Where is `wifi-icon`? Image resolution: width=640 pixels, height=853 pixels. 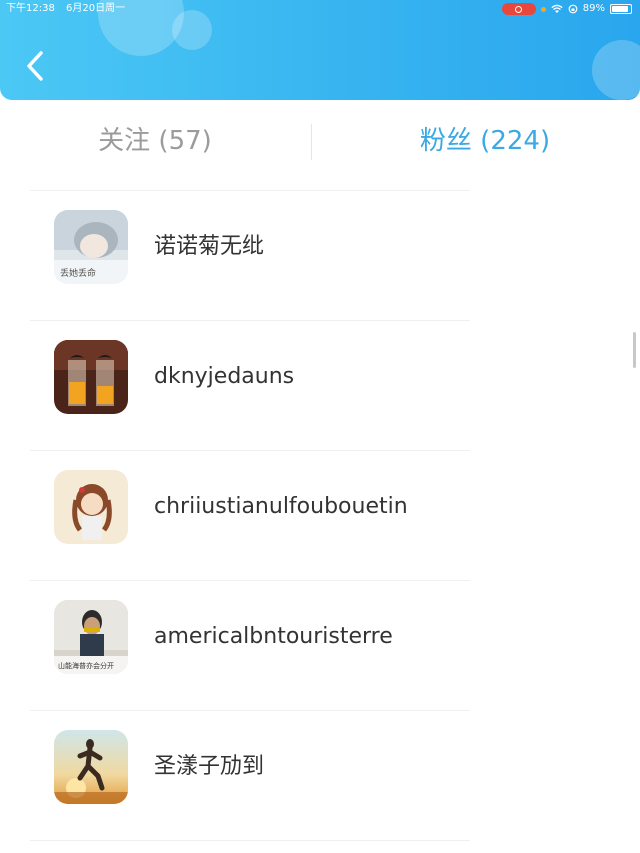
wifi-icon is located at coordinates (557, 8).